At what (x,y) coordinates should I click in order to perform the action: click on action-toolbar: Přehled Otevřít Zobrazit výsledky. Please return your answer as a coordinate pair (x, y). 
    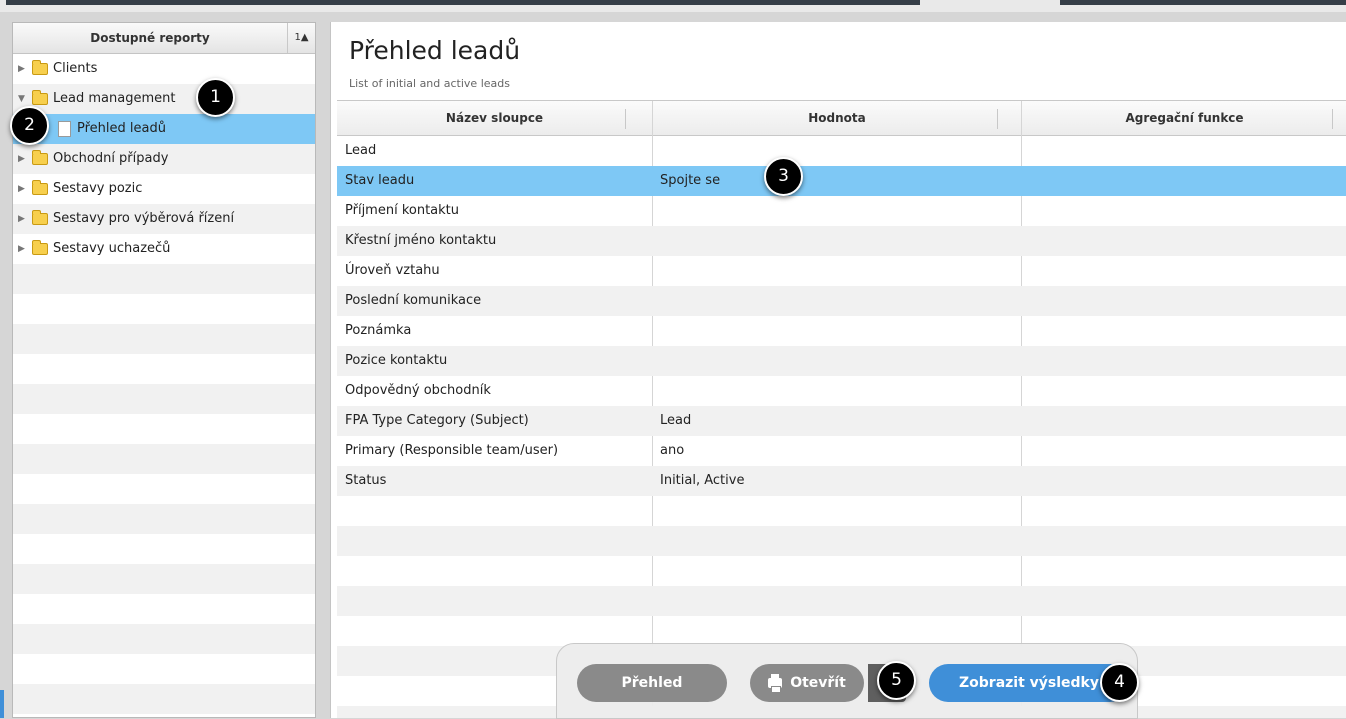
    Looking at the image, I should click on (847, 681).